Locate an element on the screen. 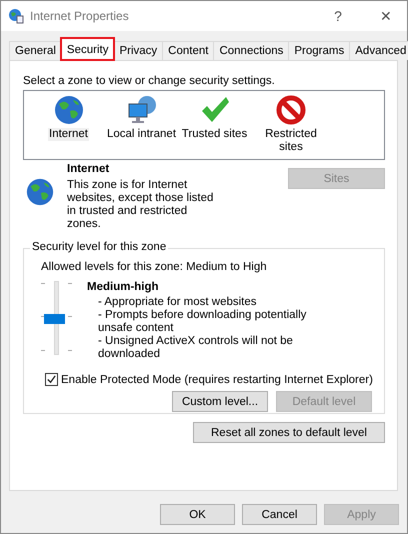 This screenshot has width=408, height=534. slider-thumb is located at coordinates (54, 319).